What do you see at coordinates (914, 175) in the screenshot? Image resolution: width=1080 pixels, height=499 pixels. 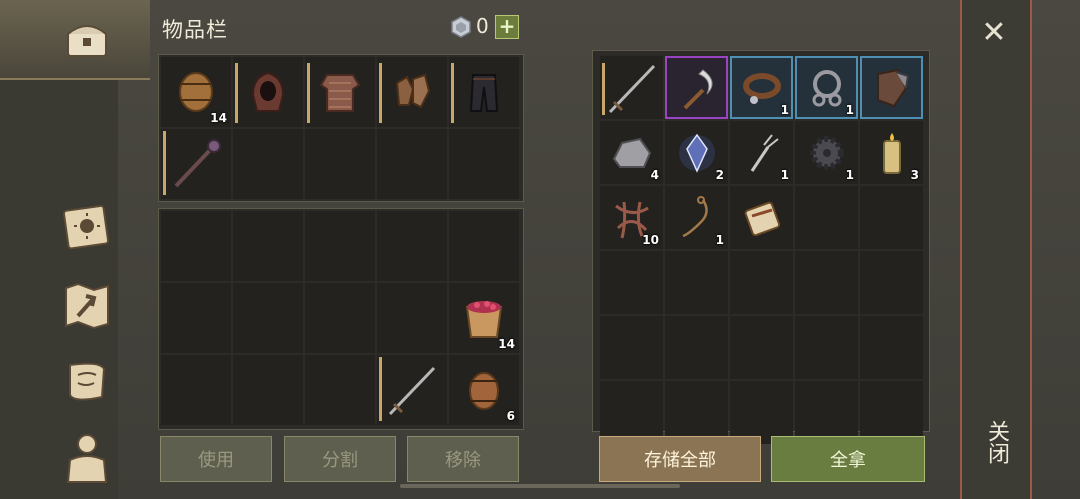 I see `item-quantity: 3` at bounding box center [914, 175].